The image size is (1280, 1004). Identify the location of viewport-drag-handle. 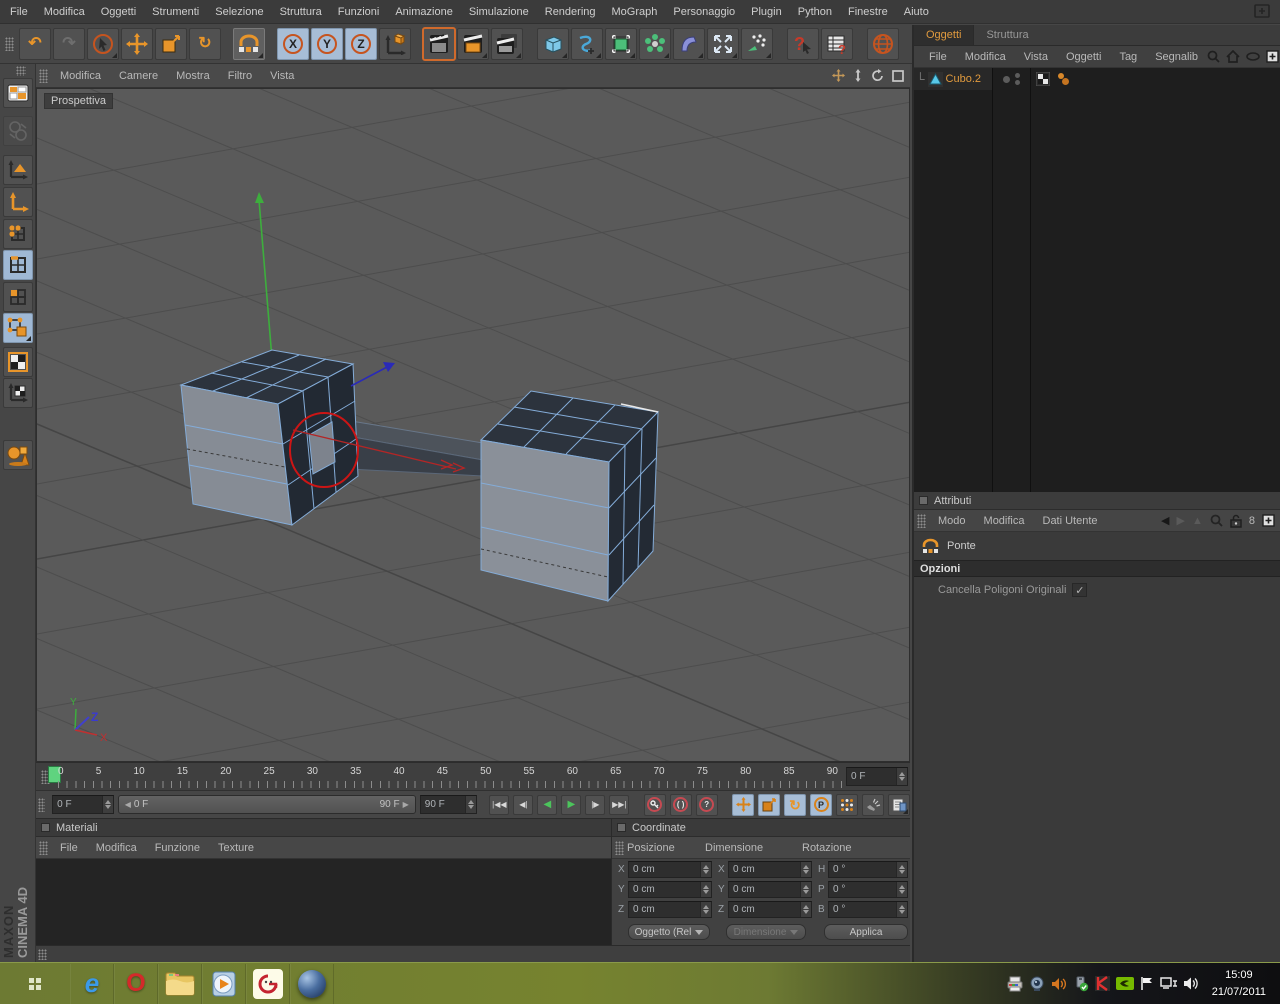
(43, 75).